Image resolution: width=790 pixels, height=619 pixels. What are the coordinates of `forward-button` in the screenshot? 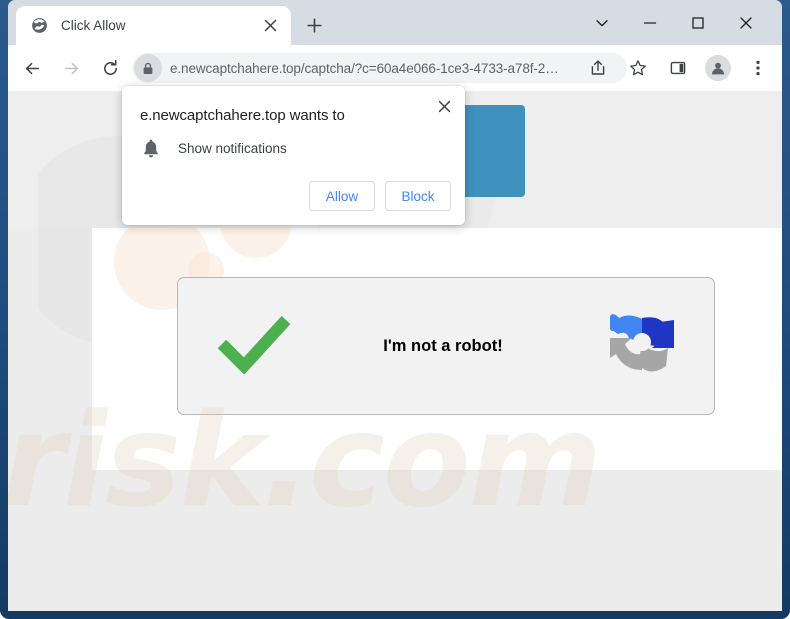 It's located at (71, 68).